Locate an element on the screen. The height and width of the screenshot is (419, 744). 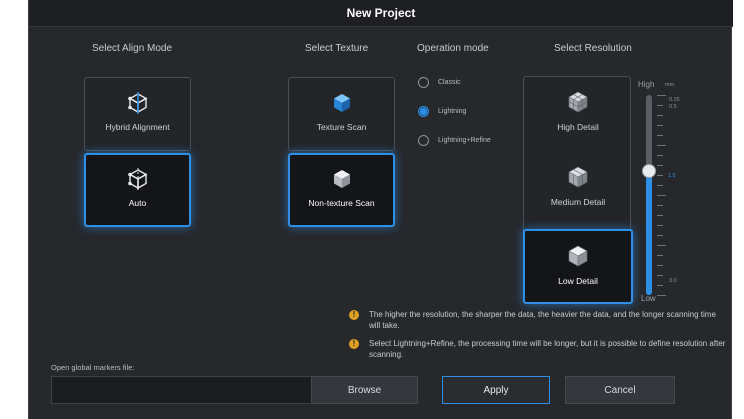
operation-mode-lightning-label: Lightning is located at coordinates (452, 111).